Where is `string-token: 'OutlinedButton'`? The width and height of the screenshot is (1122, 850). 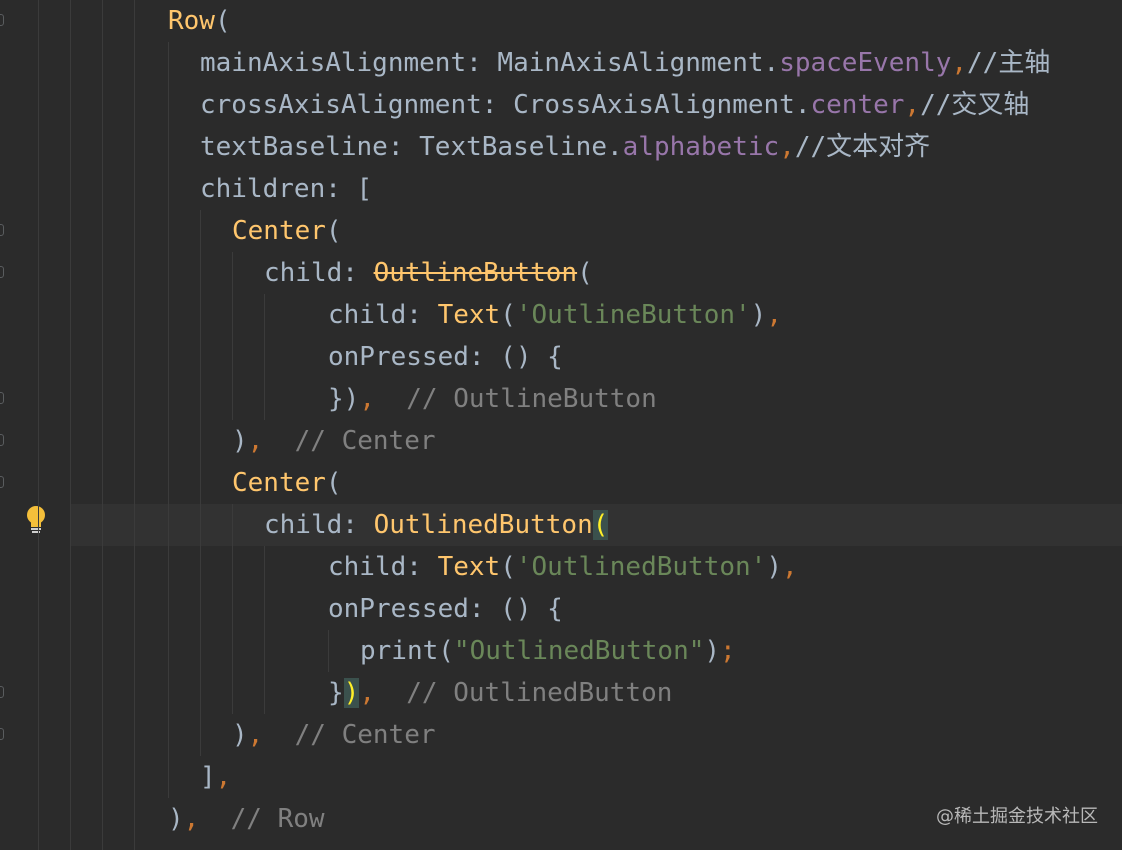
string-token: 'OutlinedButton' is located at coordinates (641, 567).